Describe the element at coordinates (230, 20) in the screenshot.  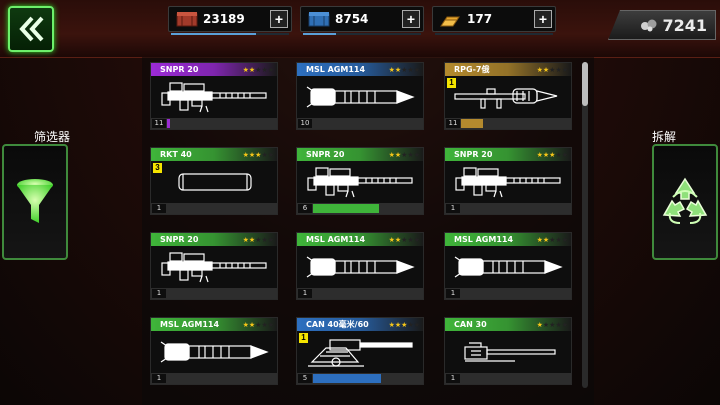
I see `resource-red-crates: 23189 +` at that location.